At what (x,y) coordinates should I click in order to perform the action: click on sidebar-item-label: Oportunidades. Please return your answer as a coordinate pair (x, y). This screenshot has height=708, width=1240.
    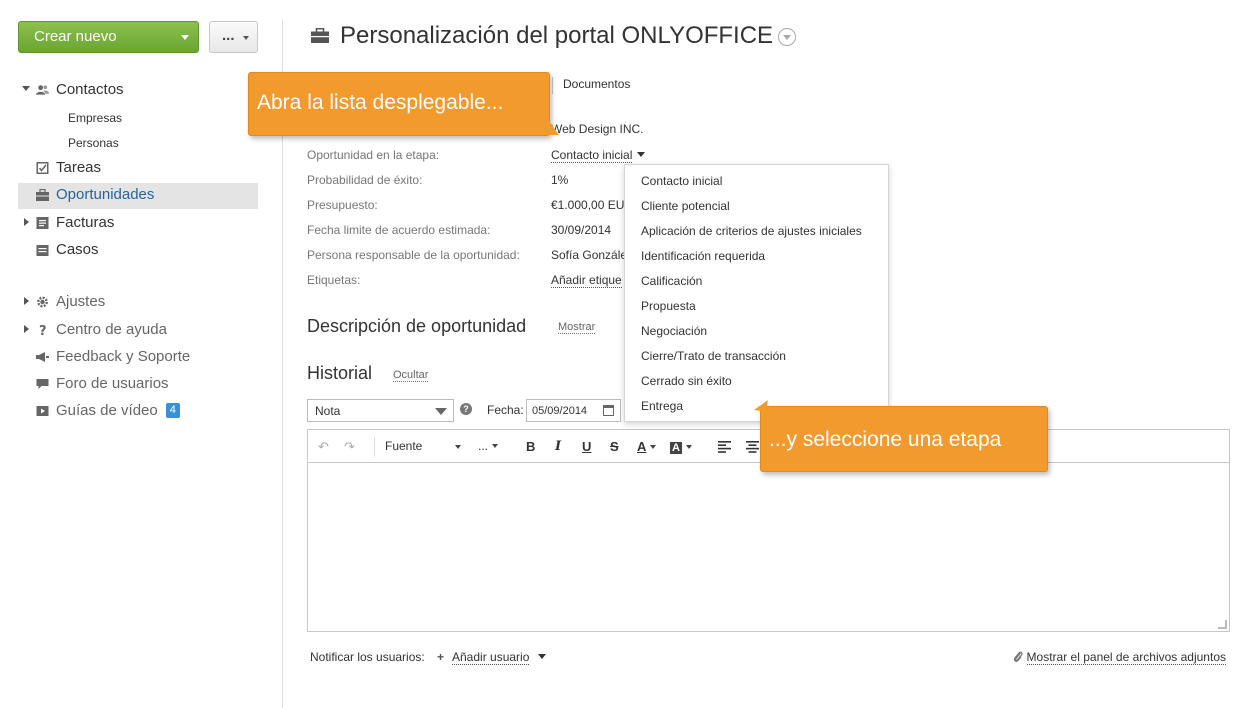
    Looking at the image, I should click on (105, 194).